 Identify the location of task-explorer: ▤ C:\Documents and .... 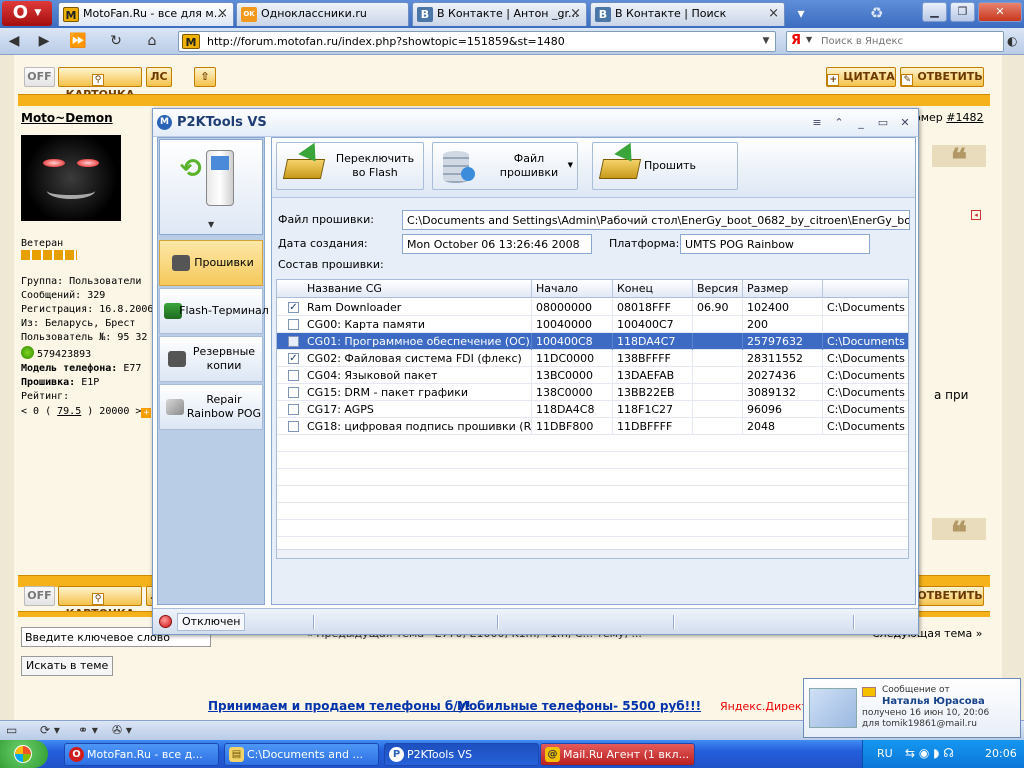
(301, 754).